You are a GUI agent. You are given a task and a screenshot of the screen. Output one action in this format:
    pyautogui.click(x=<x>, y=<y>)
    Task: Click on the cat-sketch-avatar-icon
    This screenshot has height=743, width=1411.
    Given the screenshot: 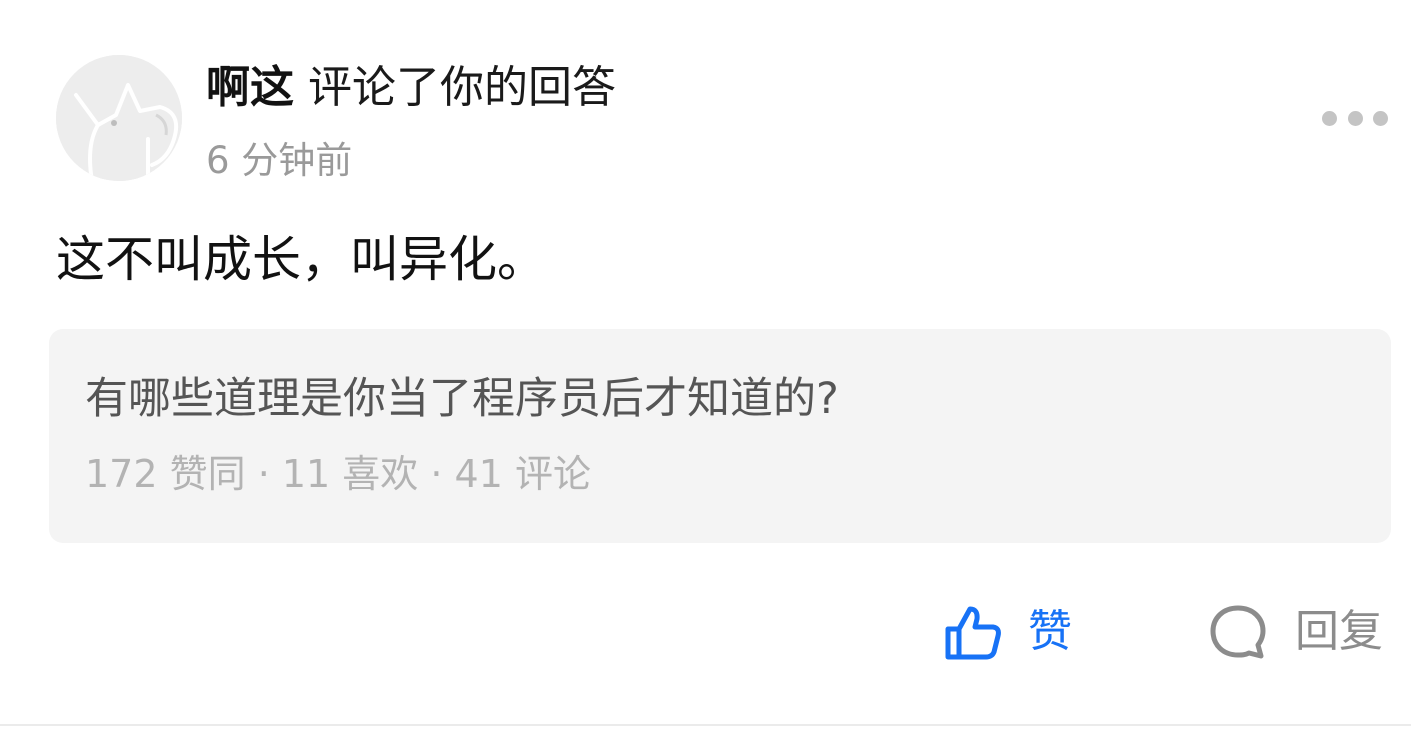 What is the action you would take?
    pyautogui.click(x=119, y=118)
    